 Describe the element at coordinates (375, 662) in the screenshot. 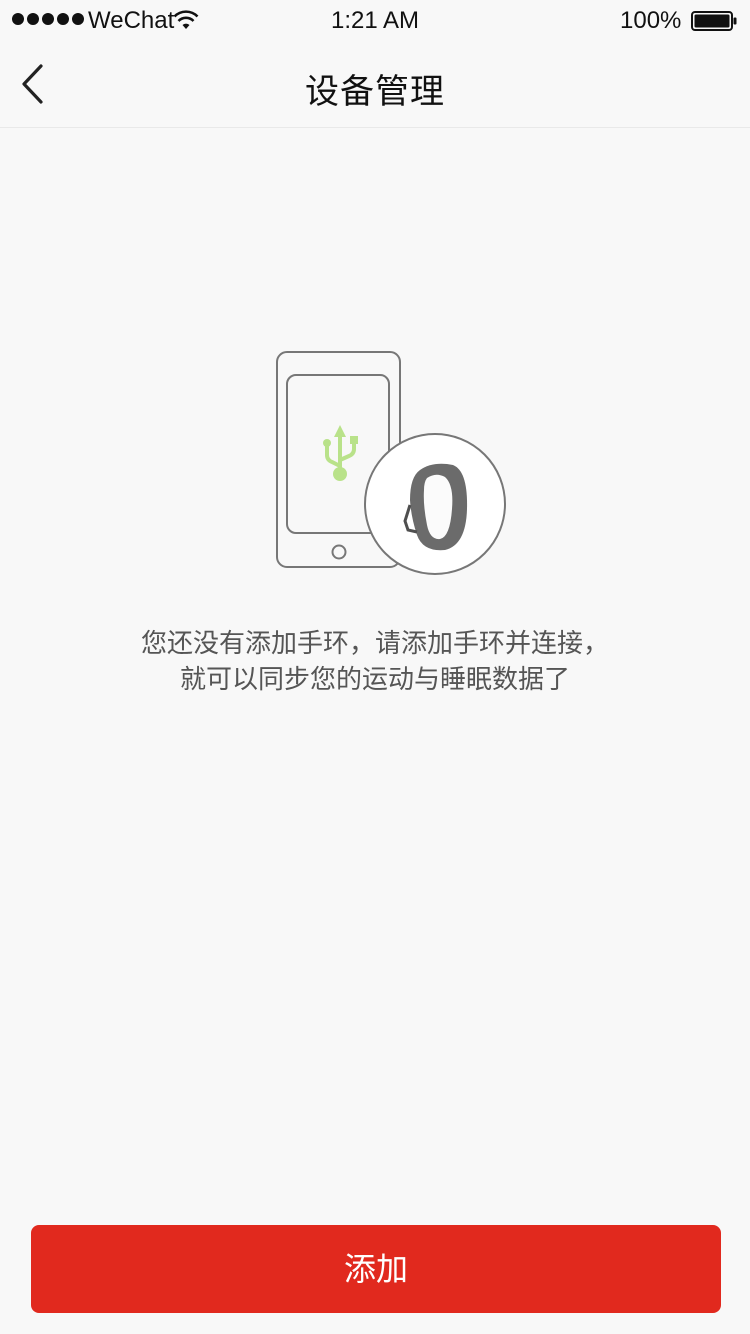

I see `empty-state-message: 您还没有添加手环，请添加手环并连接， 就可以同步您的运动与睡眠数据了` at that location.